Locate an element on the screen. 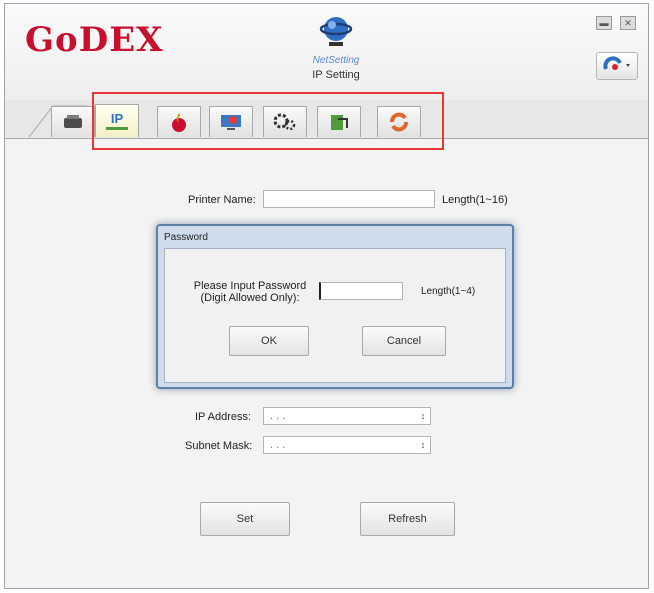 This screenshot has height=593, width=654. language-icon is located at coordinates (616, 63).